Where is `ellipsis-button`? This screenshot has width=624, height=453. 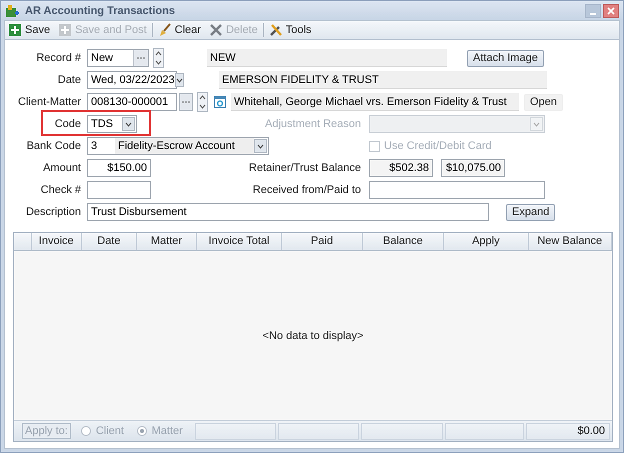
ellipsis-button is located at coordinates (140, 58).